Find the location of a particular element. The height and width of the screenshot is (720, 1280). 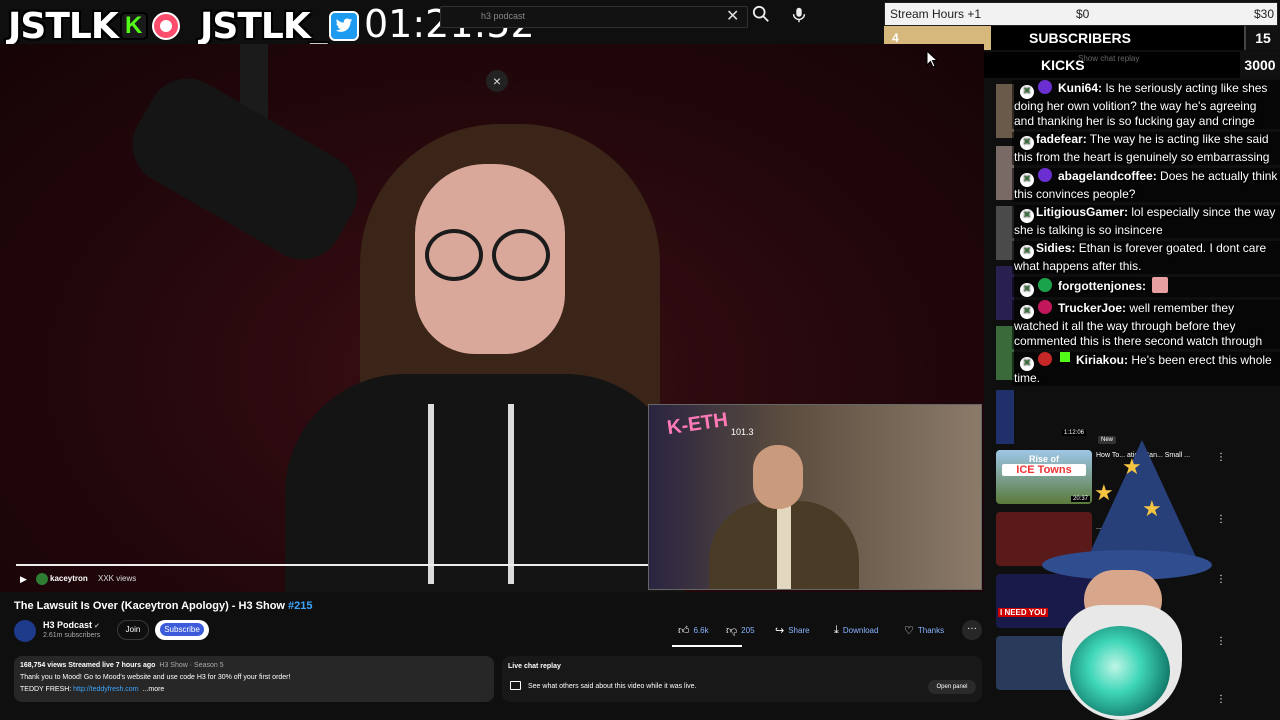

kick-logo-icon: K is located at coordinates (133, 26).